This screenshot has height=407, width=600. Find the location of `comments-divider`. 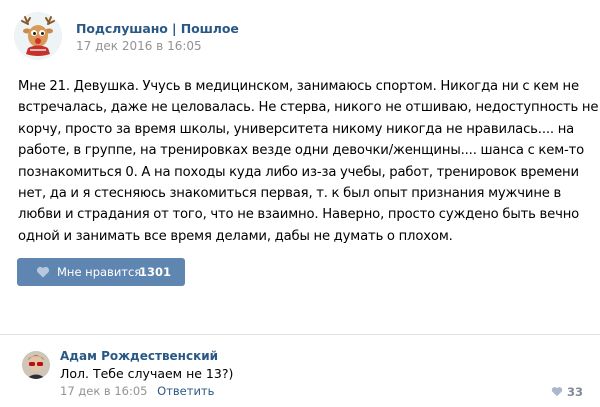

comments-divider is located at coordinates (300, 334).